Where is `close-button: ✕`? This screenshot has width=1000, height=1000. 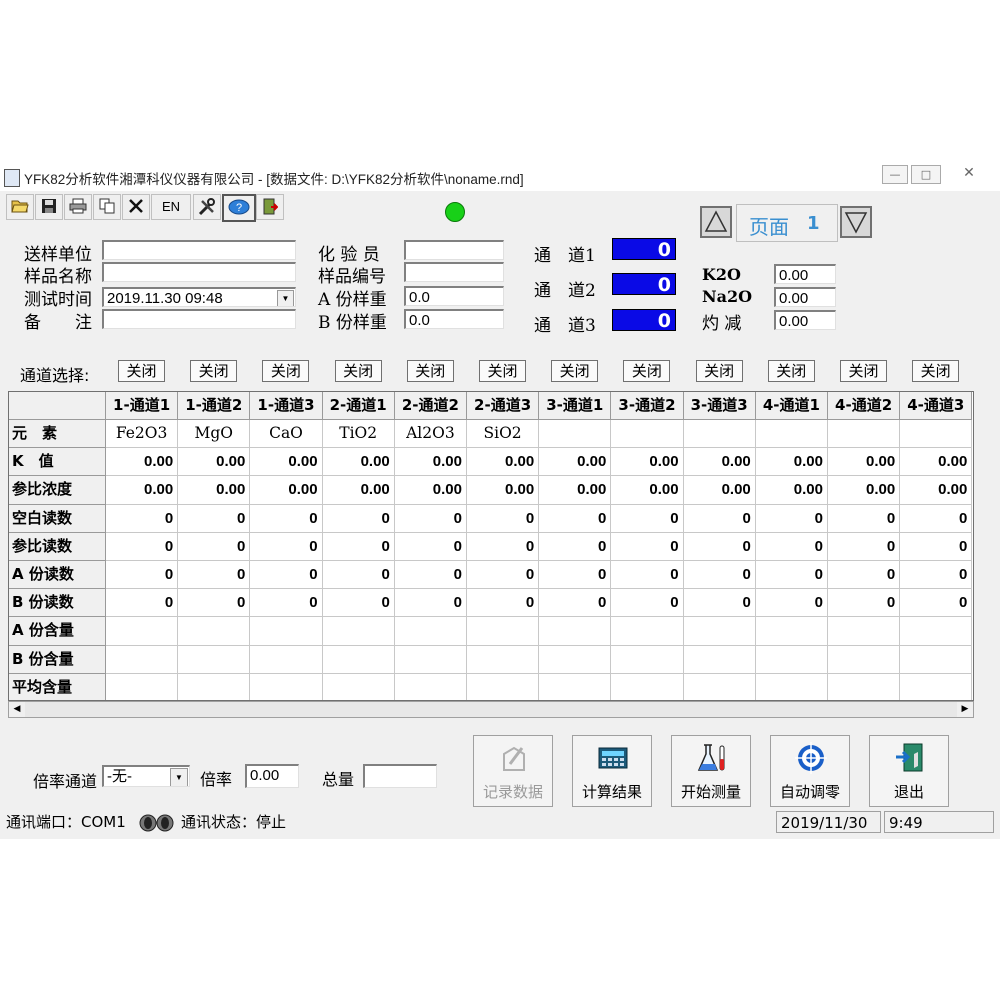 close-button: ✕ is located at coordinates (969, 173).